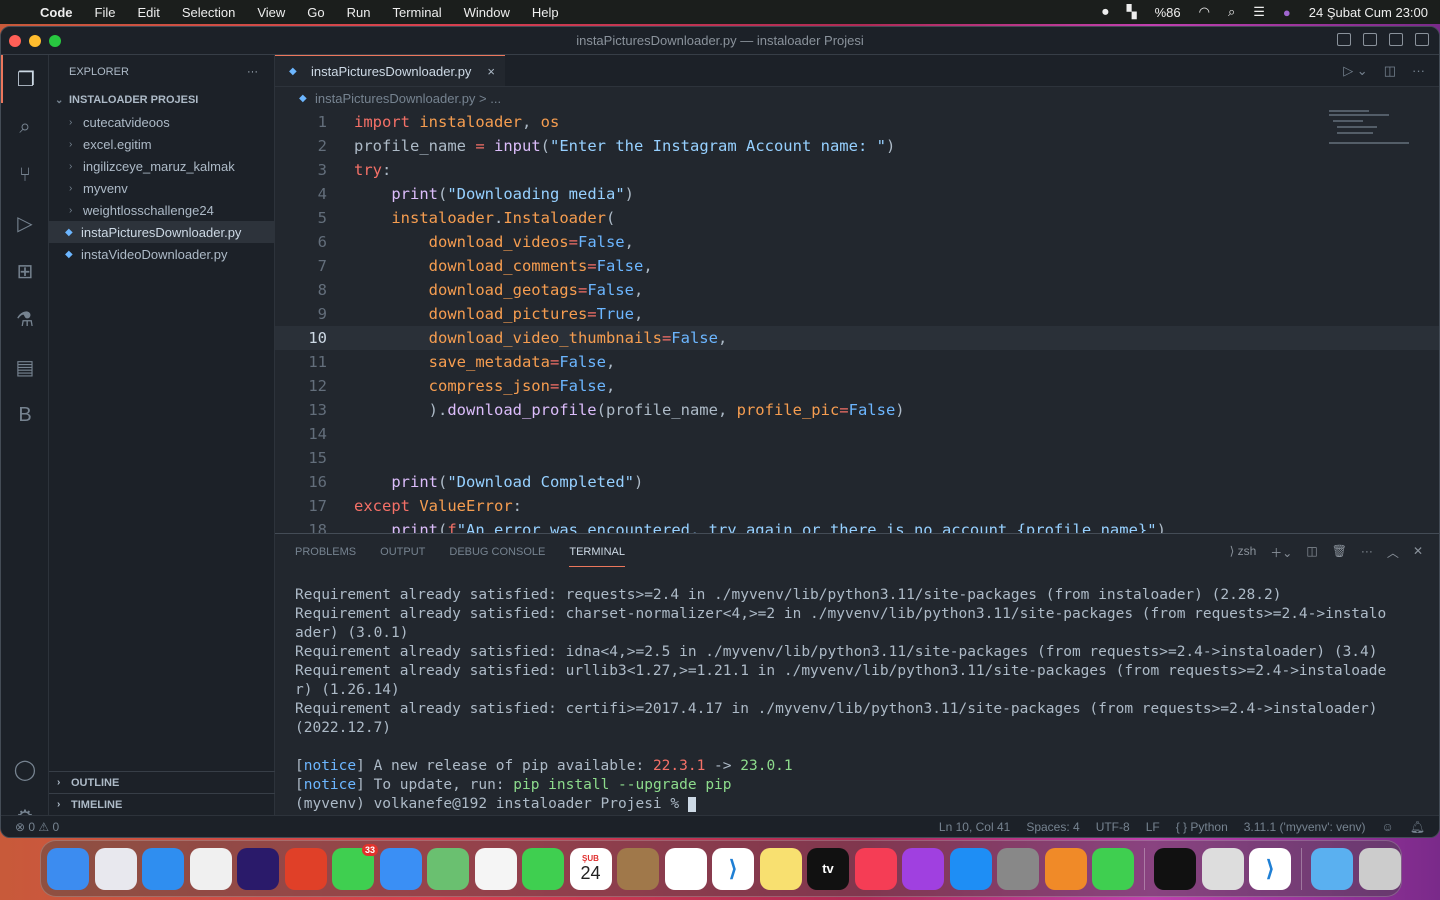 The width and height of the screenshot is (1440, 900). What do you see at coordinates (1388, 827) in the screenshot?
I see `feedback-icon: ☺` at bounding box center [1388, 827].